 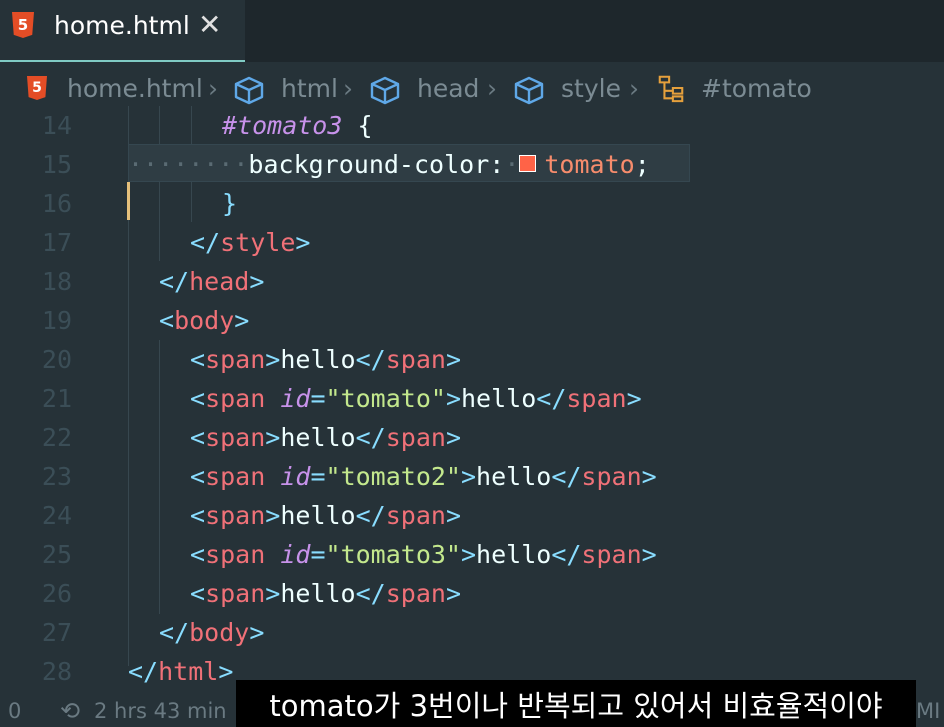 I want to click on code-line-15: ········background-color:· tomato;, so click(x=389, y=164).